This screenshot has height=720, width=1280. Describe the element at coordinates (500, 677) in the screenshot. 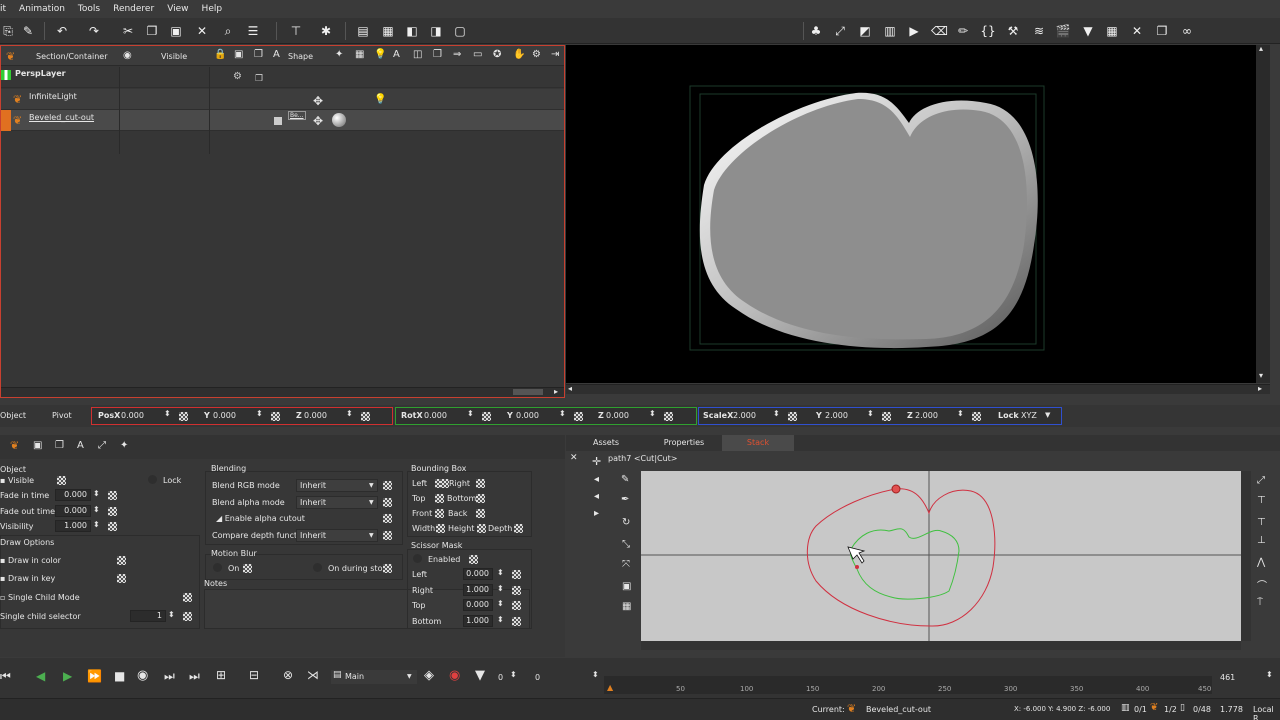

I see `frame-value-1: 0` at that location.